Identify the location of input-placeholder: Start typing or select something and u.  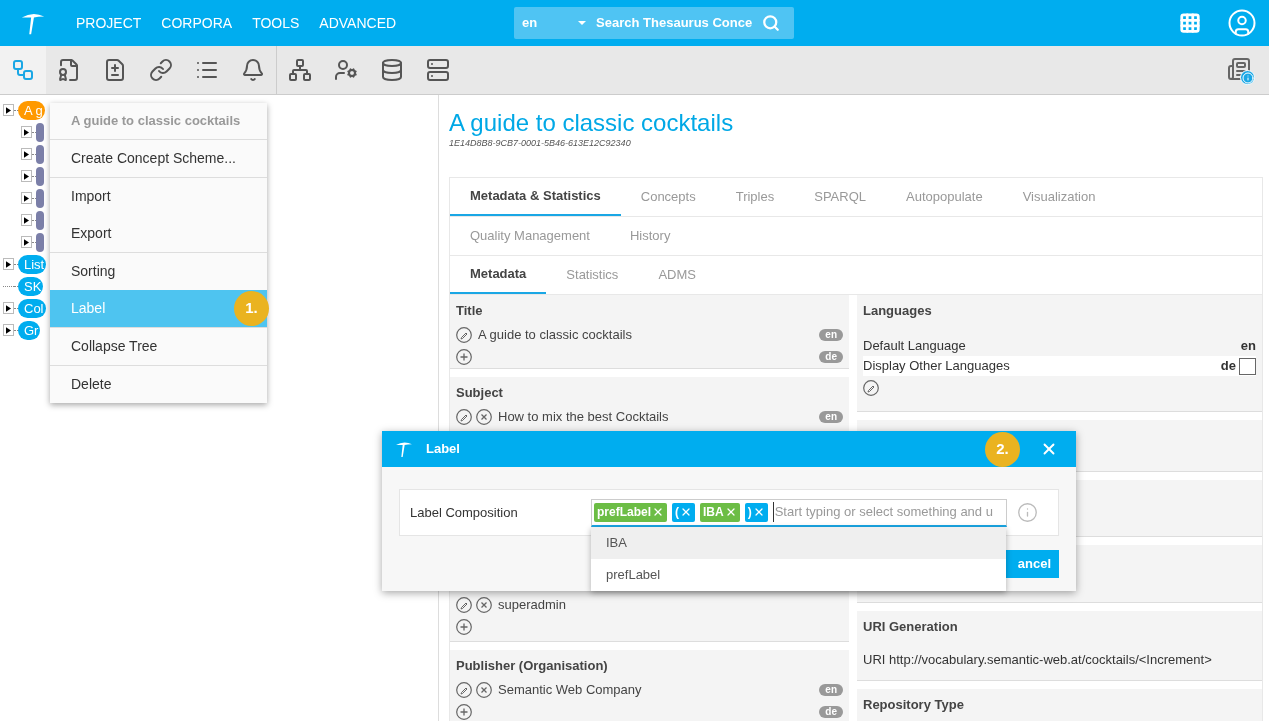
(882, 512).